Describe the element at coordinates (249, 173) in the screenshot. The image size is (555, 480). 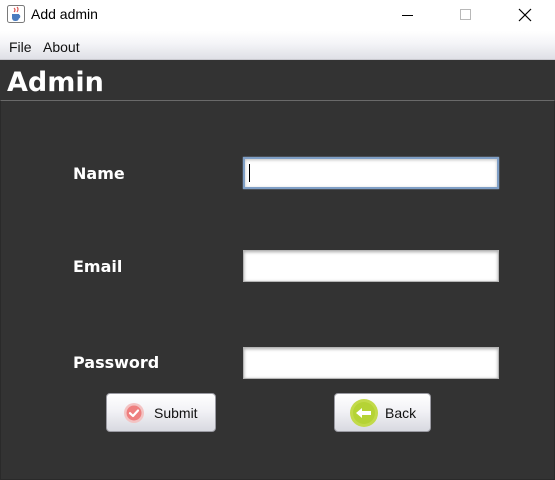
I see `text-caret` at that location.